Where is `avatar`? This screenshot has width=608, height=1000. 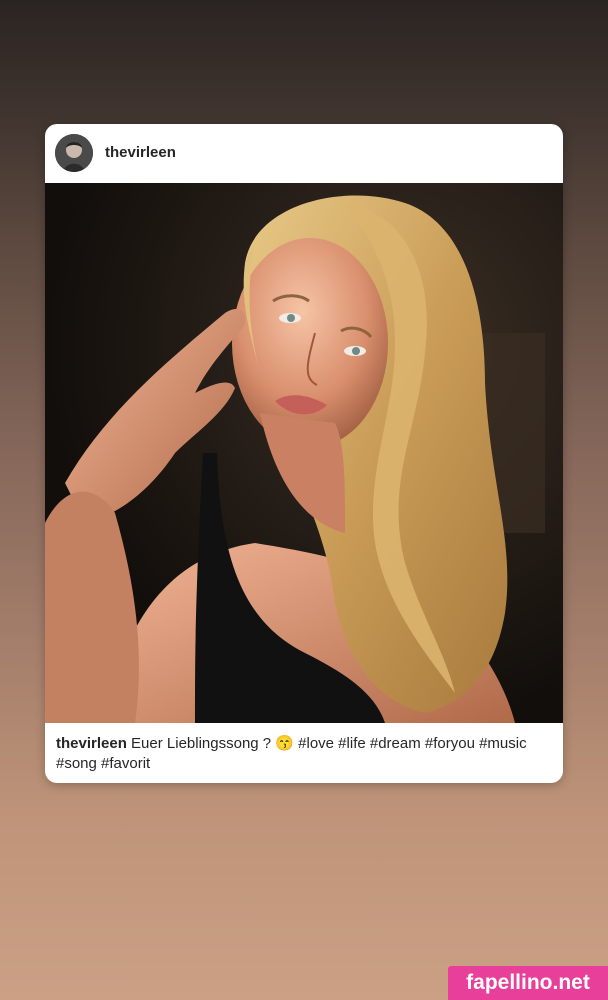 avatar is located at coordinates (74, 153).